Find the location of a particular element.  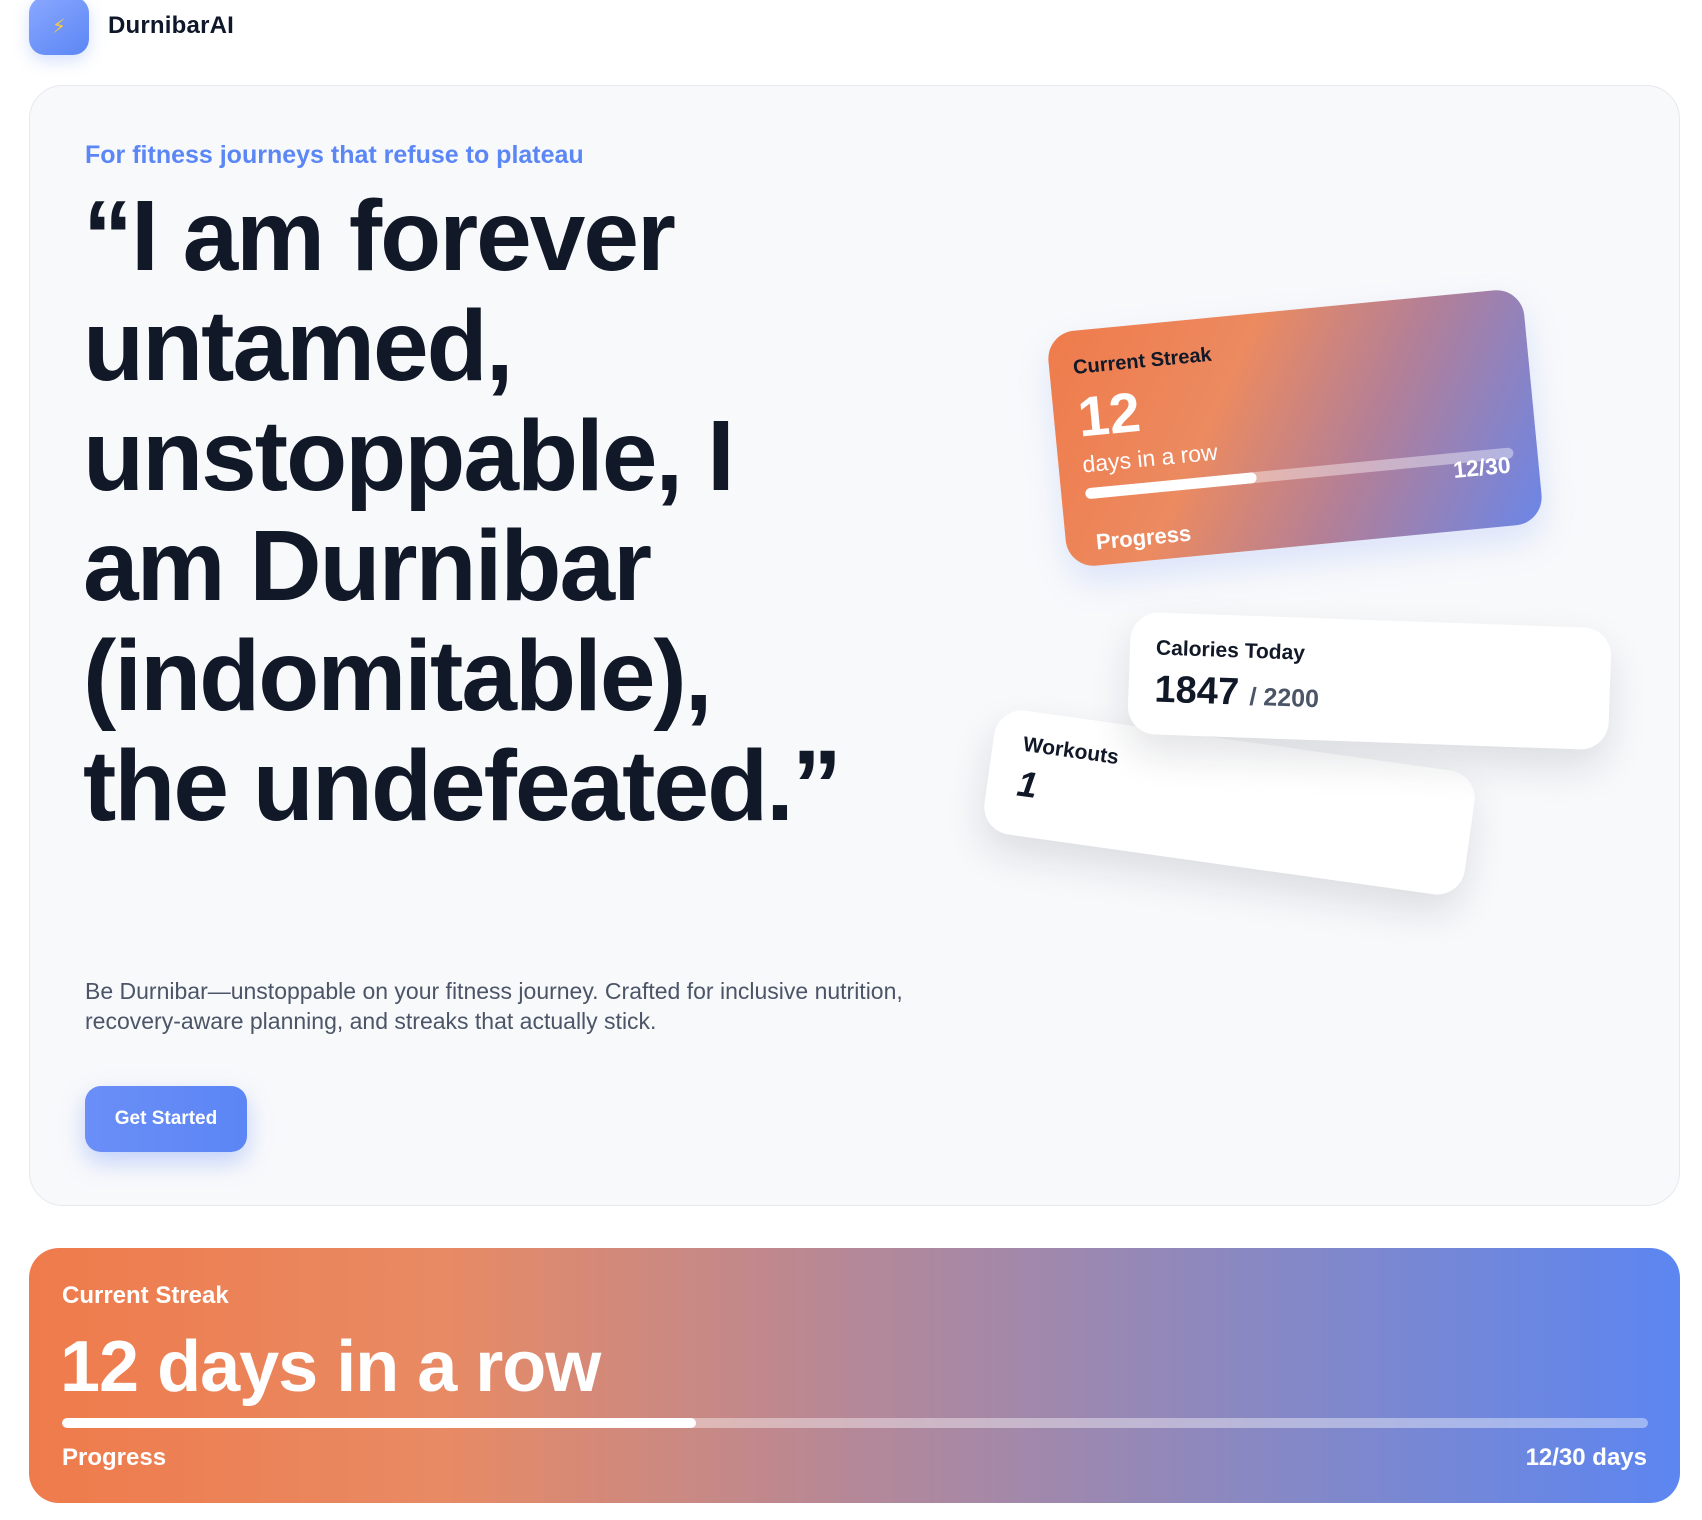

streak-banner-progress-fill is located at coordinates (379, 1423).